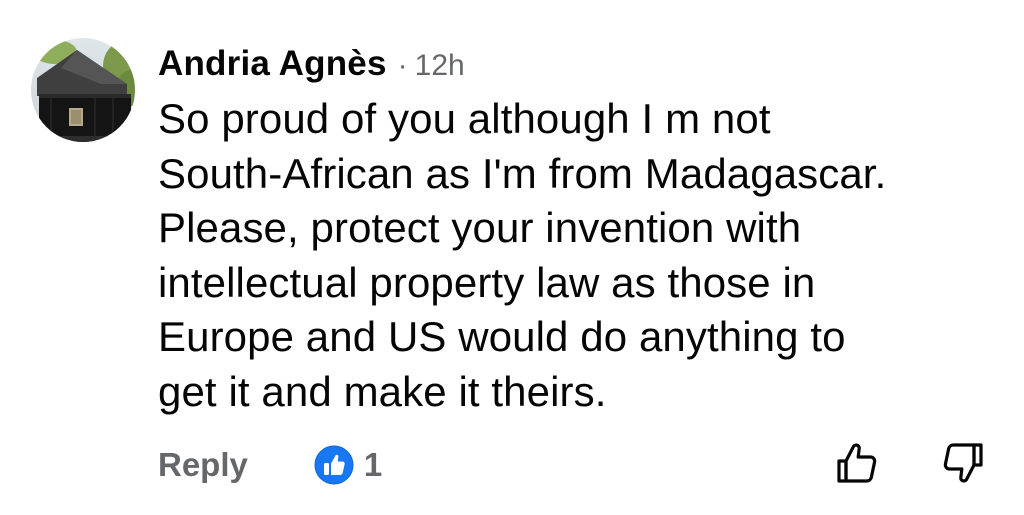 The image size is (1024, 515). Describe the element at coordinates (270, 465) in the screenshot. I see `comment-actions: Reply 1` at that location.